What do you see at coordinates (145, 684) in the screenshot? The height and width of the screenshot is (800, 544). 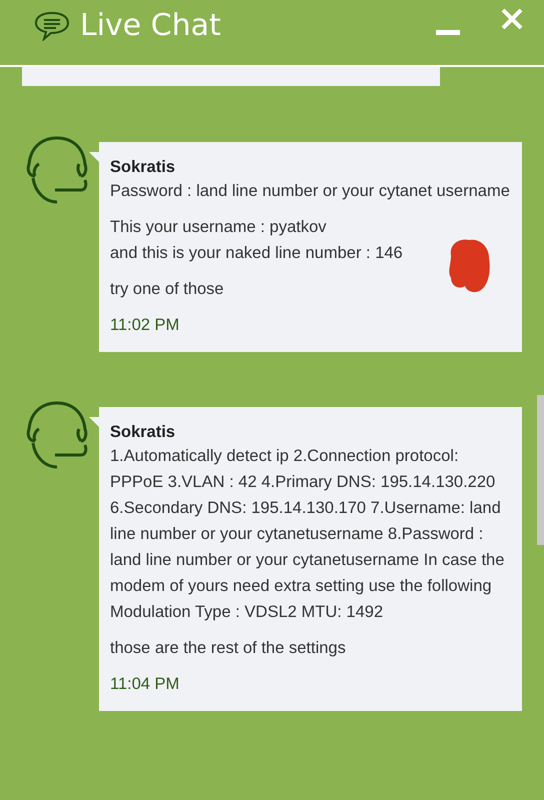 I see `message-time: 11:04 PM` at bounding box center [145, 684].